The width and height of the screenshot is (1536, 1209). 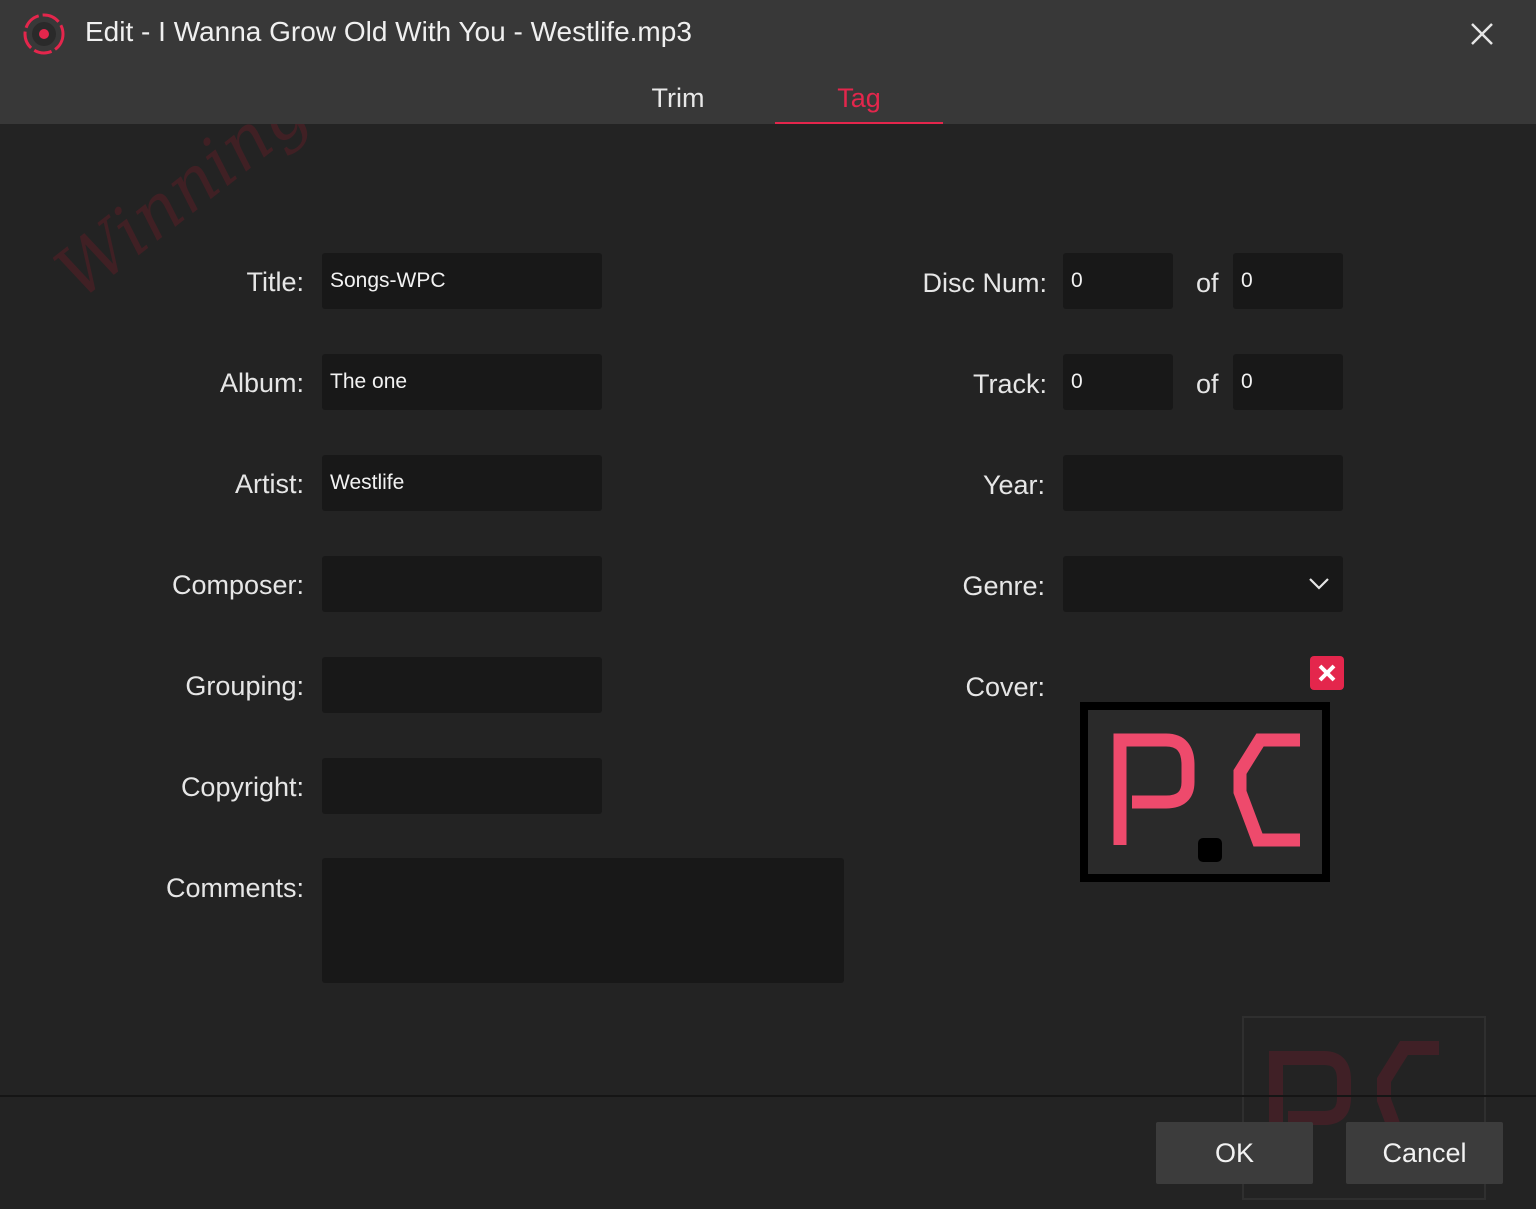 I want to click on title-input: Songs-WPC, so click(x=462, y=281).